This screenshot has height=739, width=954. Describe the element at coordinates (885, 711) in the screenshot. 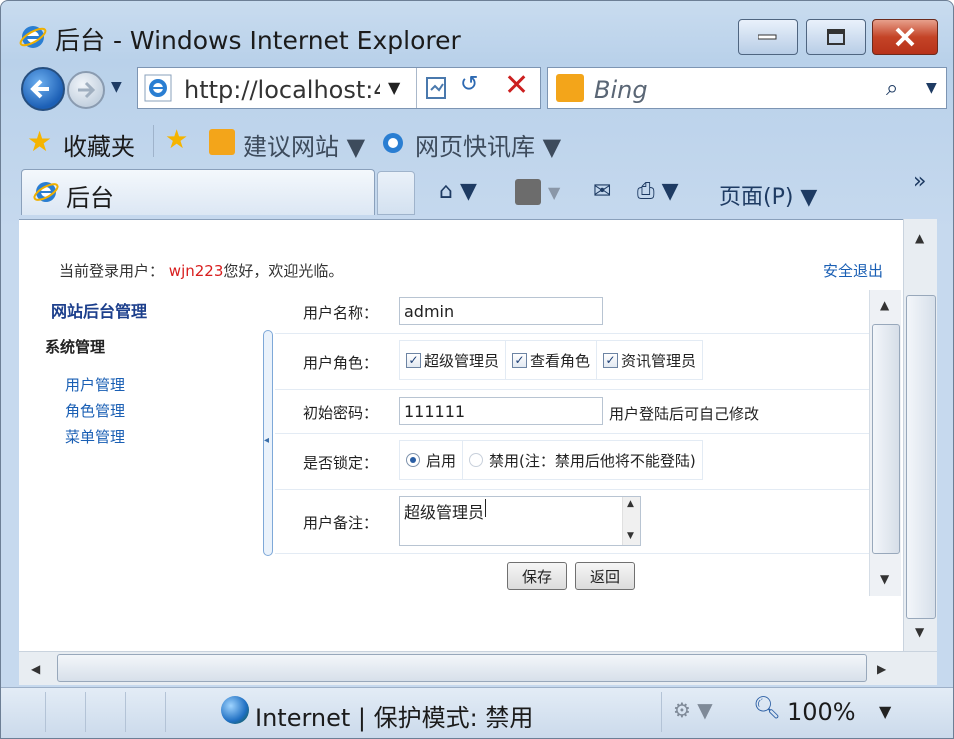

I see `zoom-dropdown-icon: ▼` at that location.